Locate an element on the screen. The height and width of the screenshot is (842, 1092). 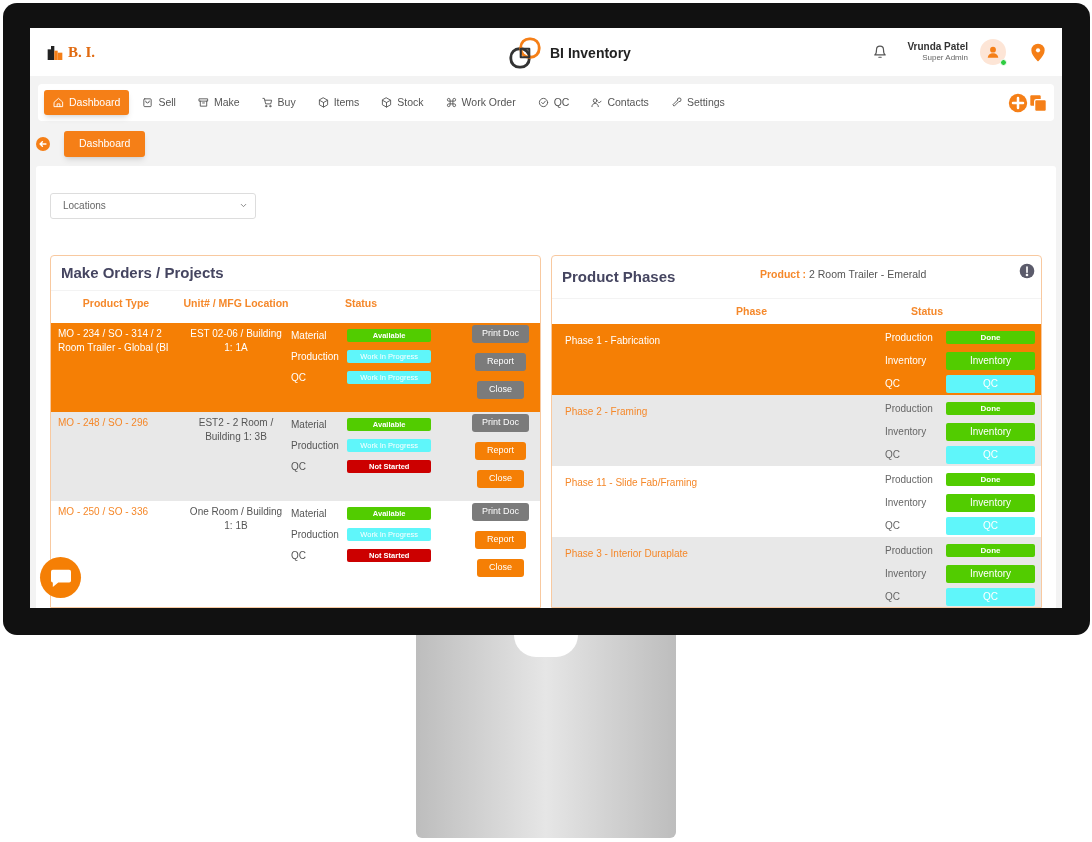
table-cell-text: One Room / Building 1: 1B is located at coordinates (236, 519).